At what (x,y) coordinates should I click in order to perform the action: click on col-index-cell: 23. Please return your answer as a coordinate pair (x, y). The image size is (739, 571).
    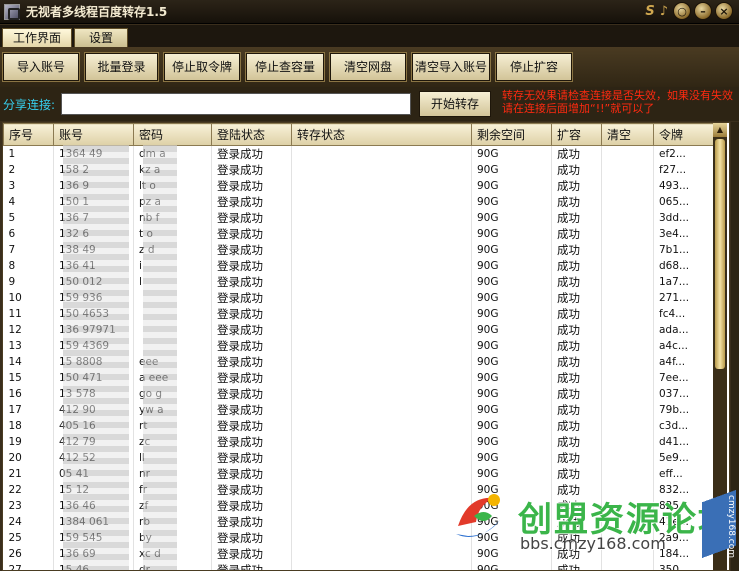
    Looking at the image, I should click on (28, 506).